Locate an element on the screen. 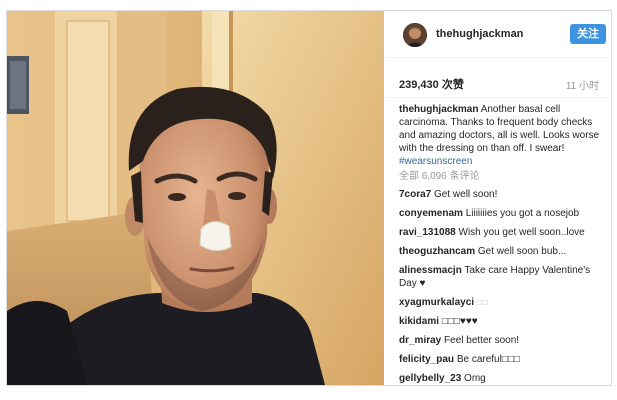 This screenshot has width=617, height=400. comment-item: felicity_pau Be careful□□□ is located at coordinates (502, 359).